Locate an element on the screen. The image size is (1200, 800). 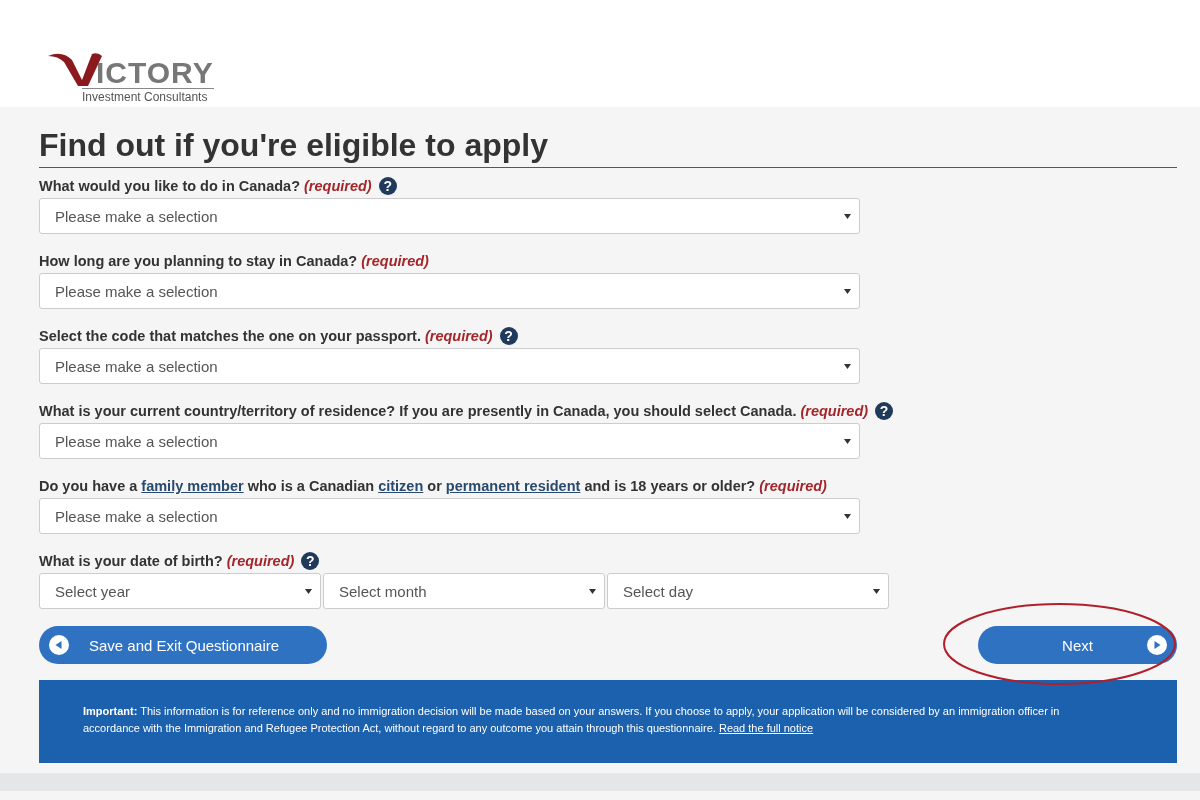
select-field: Select year is located at coordinates (180, 591).